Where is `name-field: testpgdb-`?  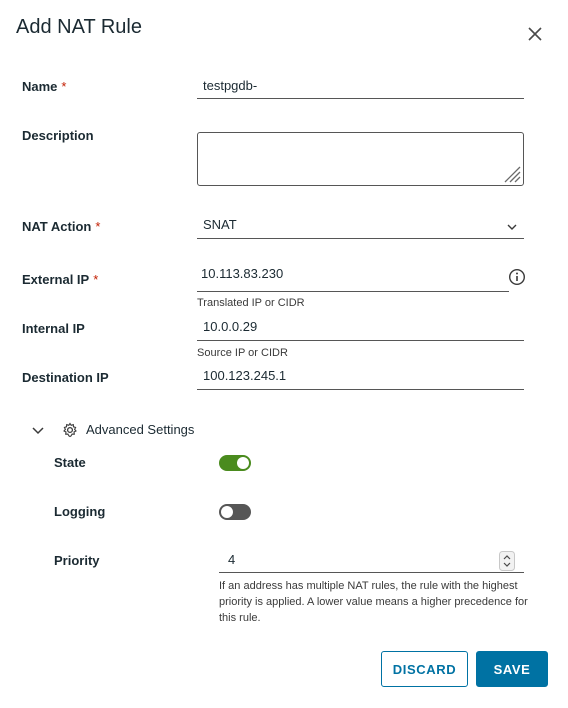
name-field: testpgdb- is located at coordinates (360, 88).